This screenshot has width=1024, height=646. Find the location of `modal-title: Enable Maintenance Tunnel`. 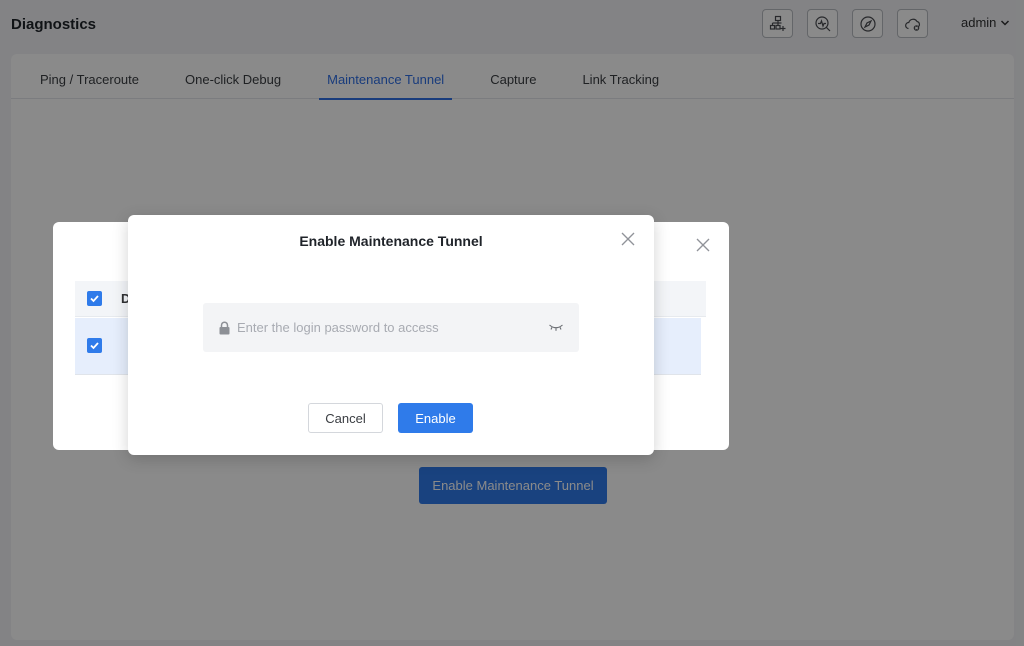

modal-title: Enable Maintenance Tunnel is located at coordinates (391, 241).